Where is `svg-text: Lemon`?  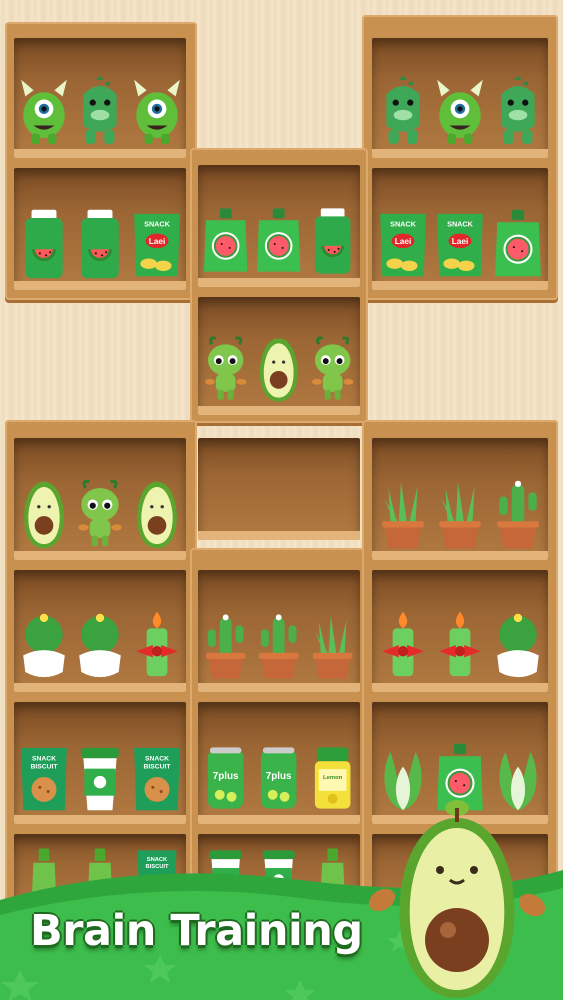 svg-text: Lemon is located at coordinates (333, 778).